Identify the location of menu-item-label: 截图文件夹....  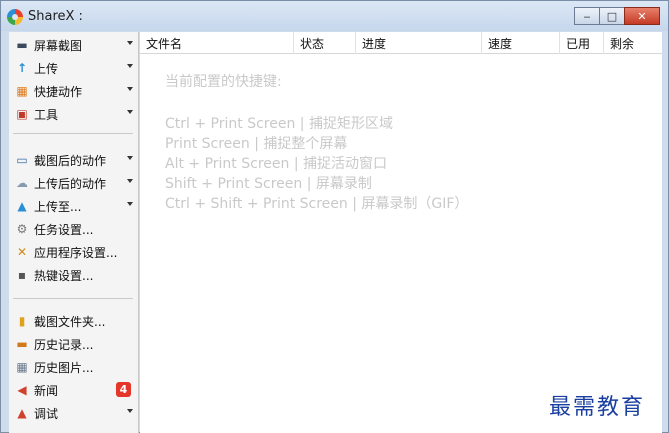
(70, 321).